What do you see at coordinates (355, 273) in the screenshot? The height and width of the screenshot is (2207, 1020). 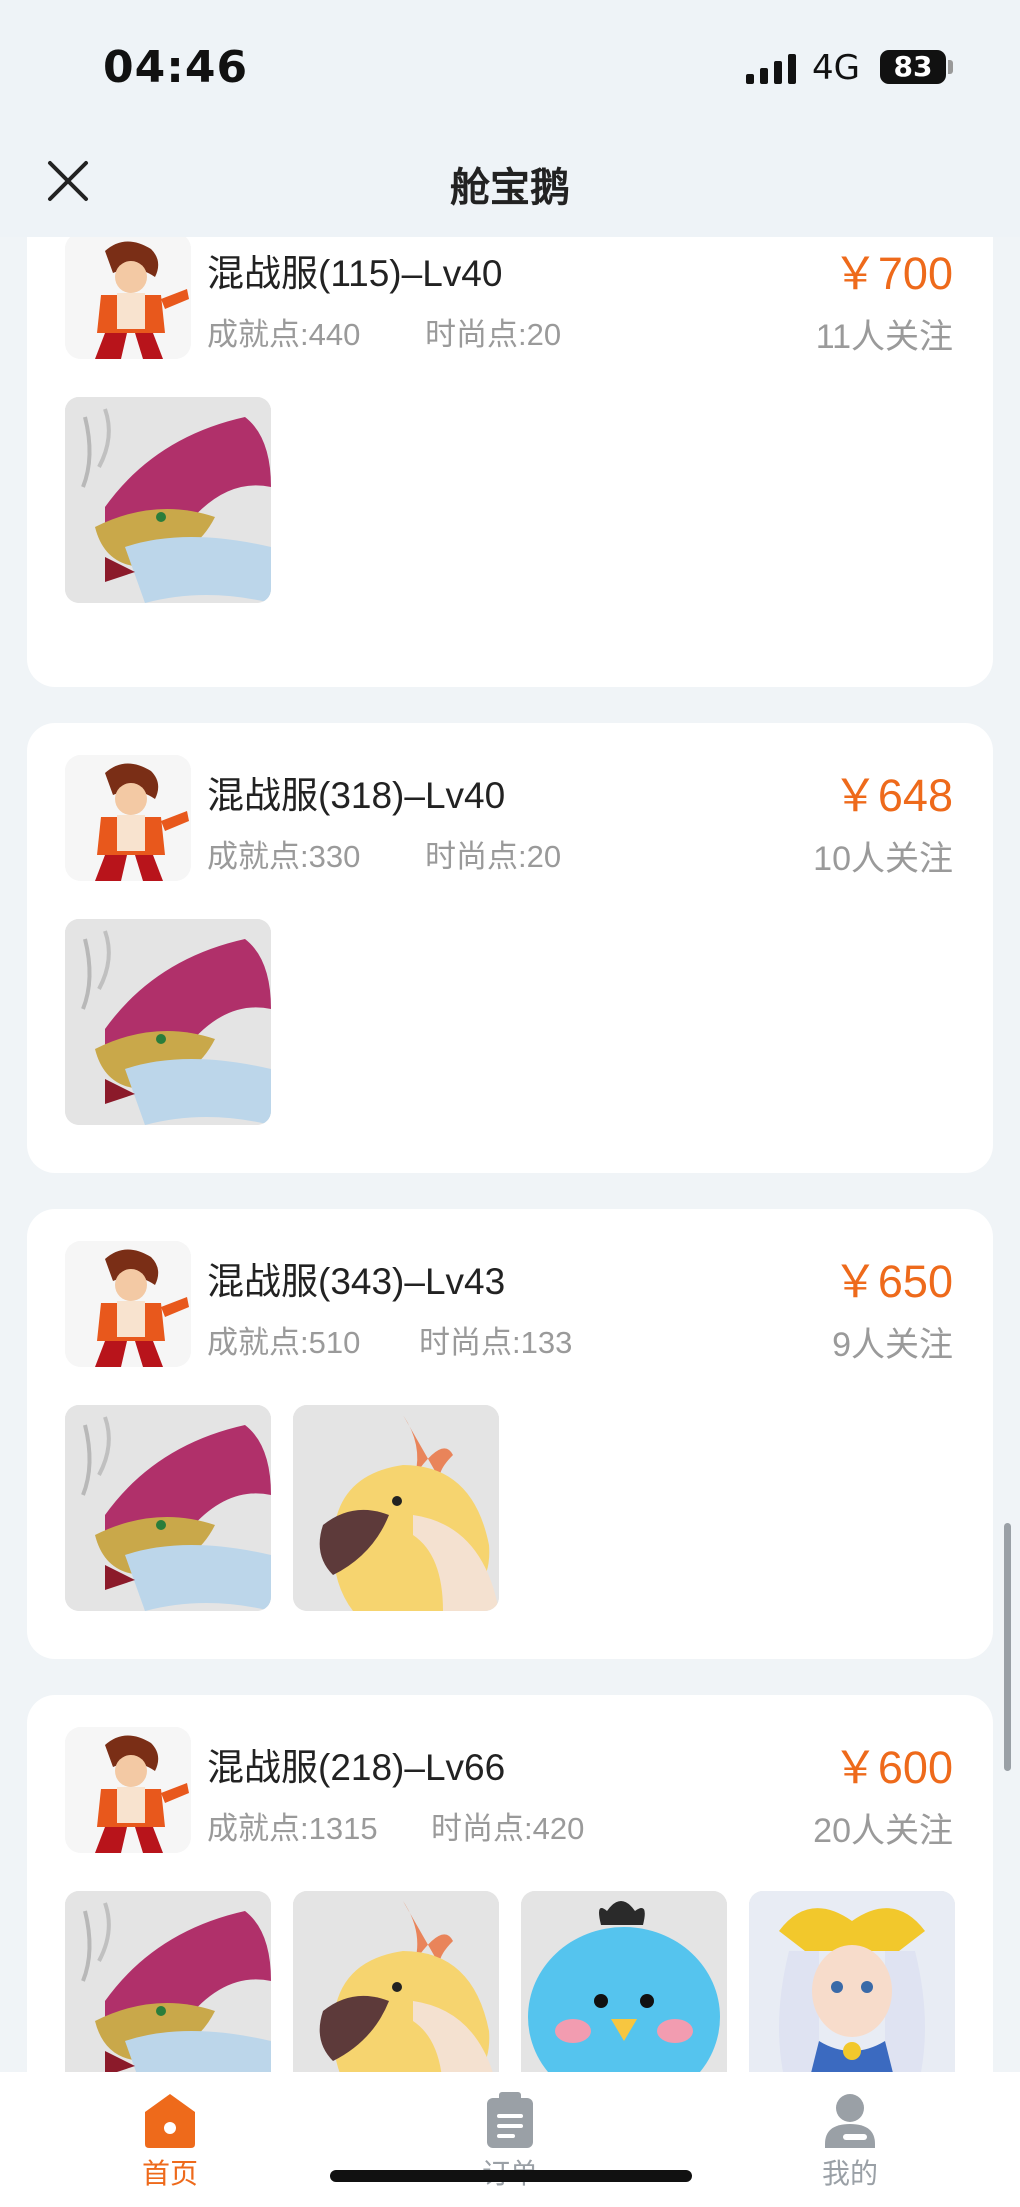 I see `listing-title: 混战服(115)–Lv40` at bounding box center [355, 273].